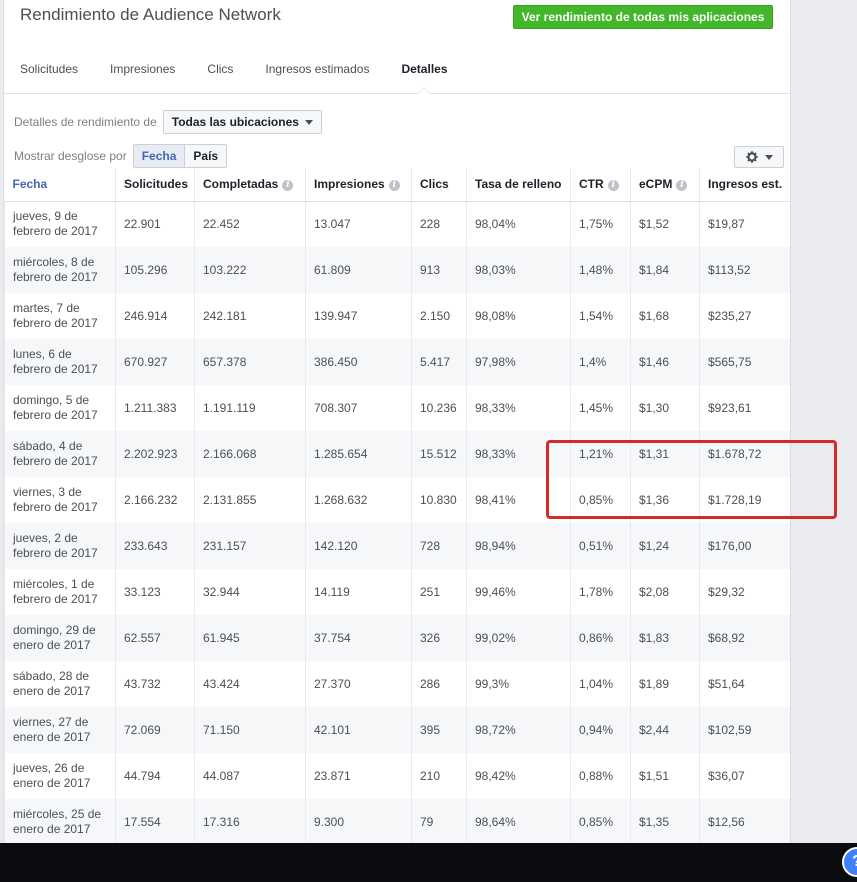 Image resolution: width=857 pixels, height=882 pixels. What do you see at coordinates (159, 156) in the screenshot?
I see `breakdown-fecha-button: Fecha` at bounding box center [159, 156].